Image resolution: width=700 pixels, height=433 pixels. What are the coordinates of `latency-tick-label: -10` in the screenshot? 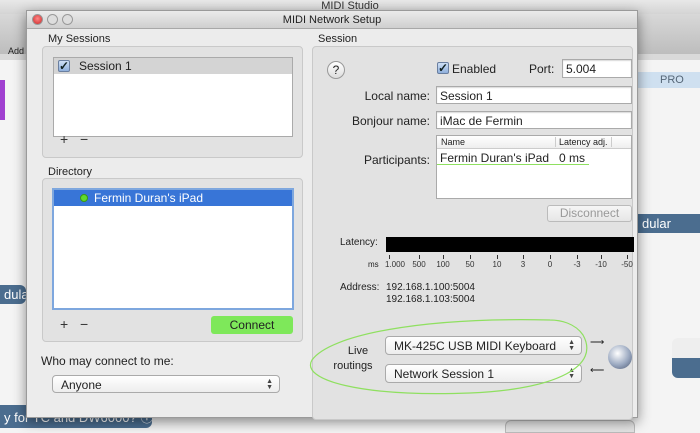 It's located at (601, 264).